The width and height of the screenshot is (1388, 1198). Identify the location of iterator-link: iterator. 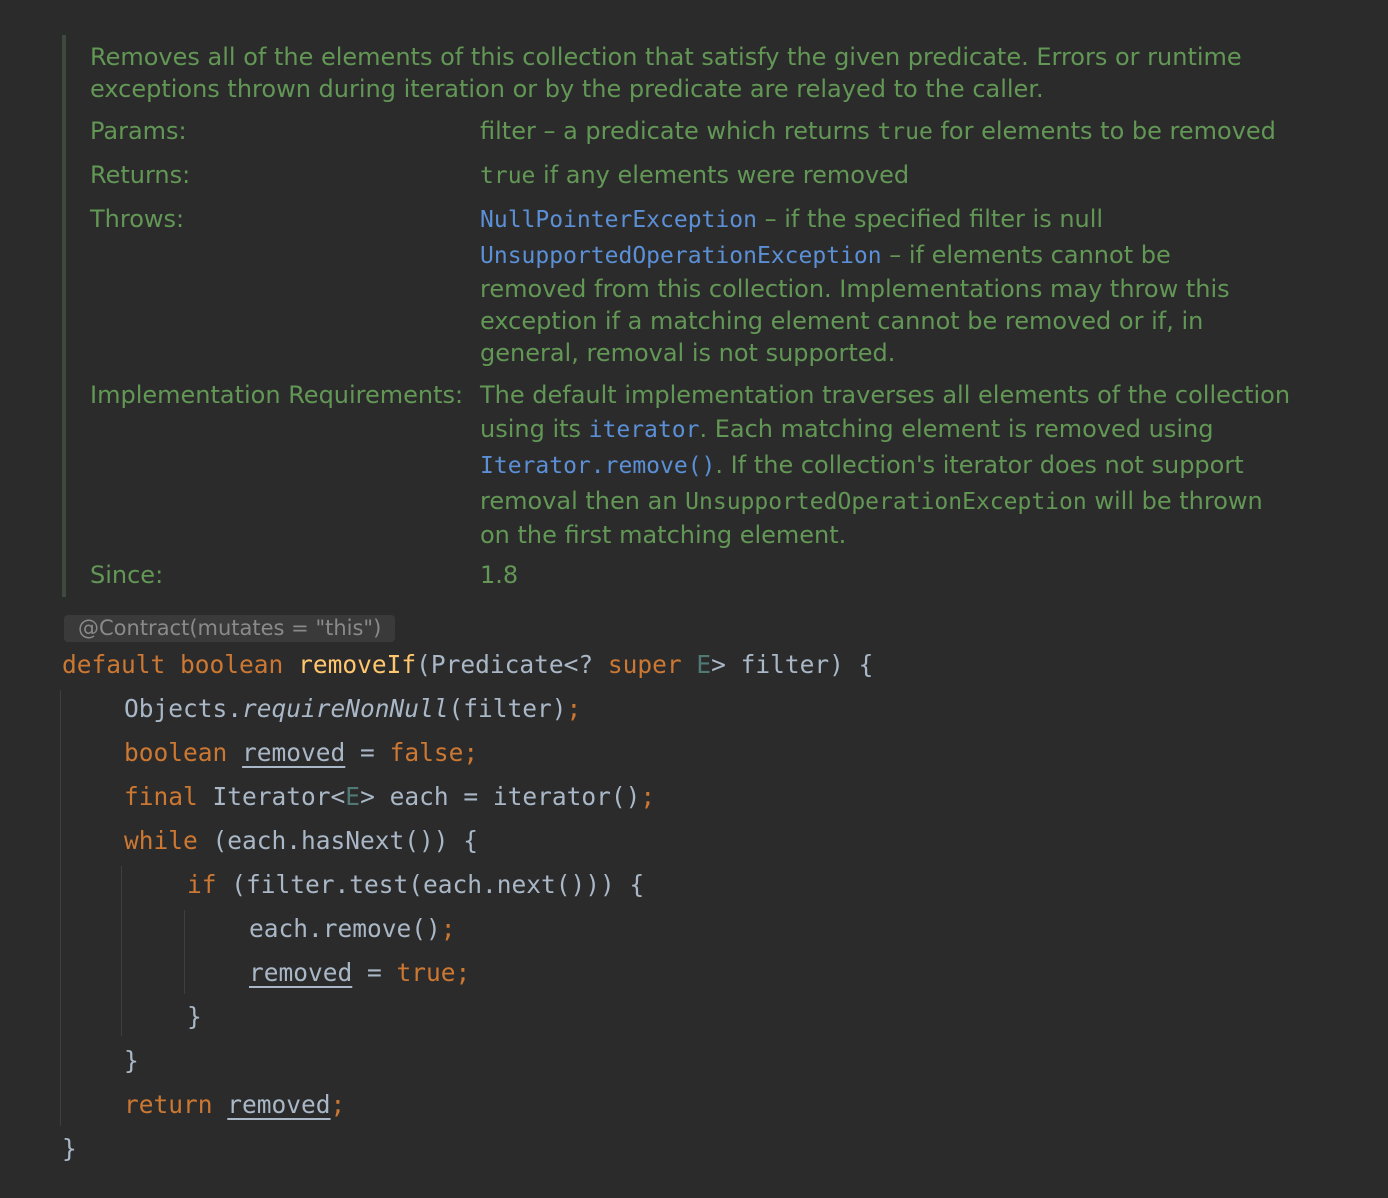
(644, 430).